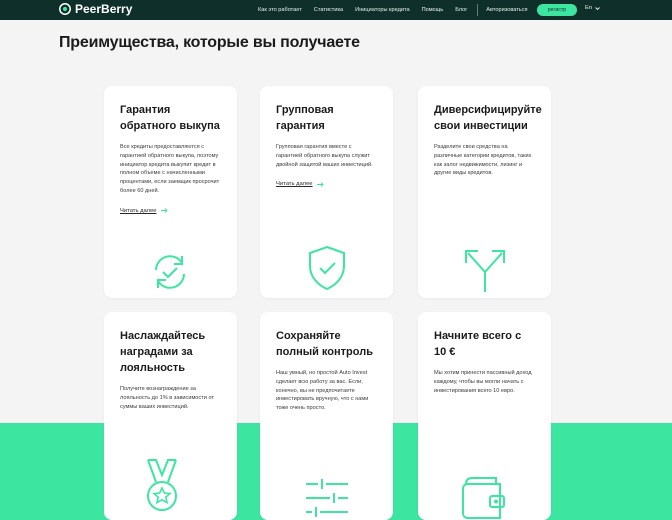 This screenshot has height=520, width=672. What do you see at coordinates (327, 268) in the screenshot?
I see `shield-check-icon` at bounding box center [327, 268].